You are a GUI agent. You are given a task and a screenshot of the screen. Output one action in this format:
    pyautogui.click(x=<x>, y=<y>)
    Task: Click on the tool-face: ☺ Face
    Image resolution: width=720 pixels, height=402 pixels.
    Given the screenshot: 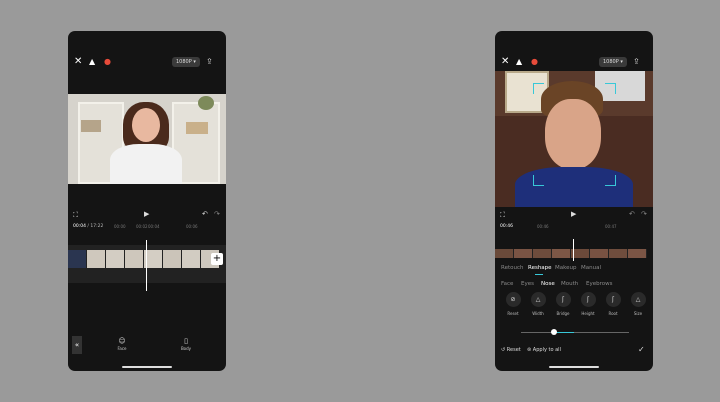 What is the action you would take?
    pyautogui.click(x=122, y=344)
    